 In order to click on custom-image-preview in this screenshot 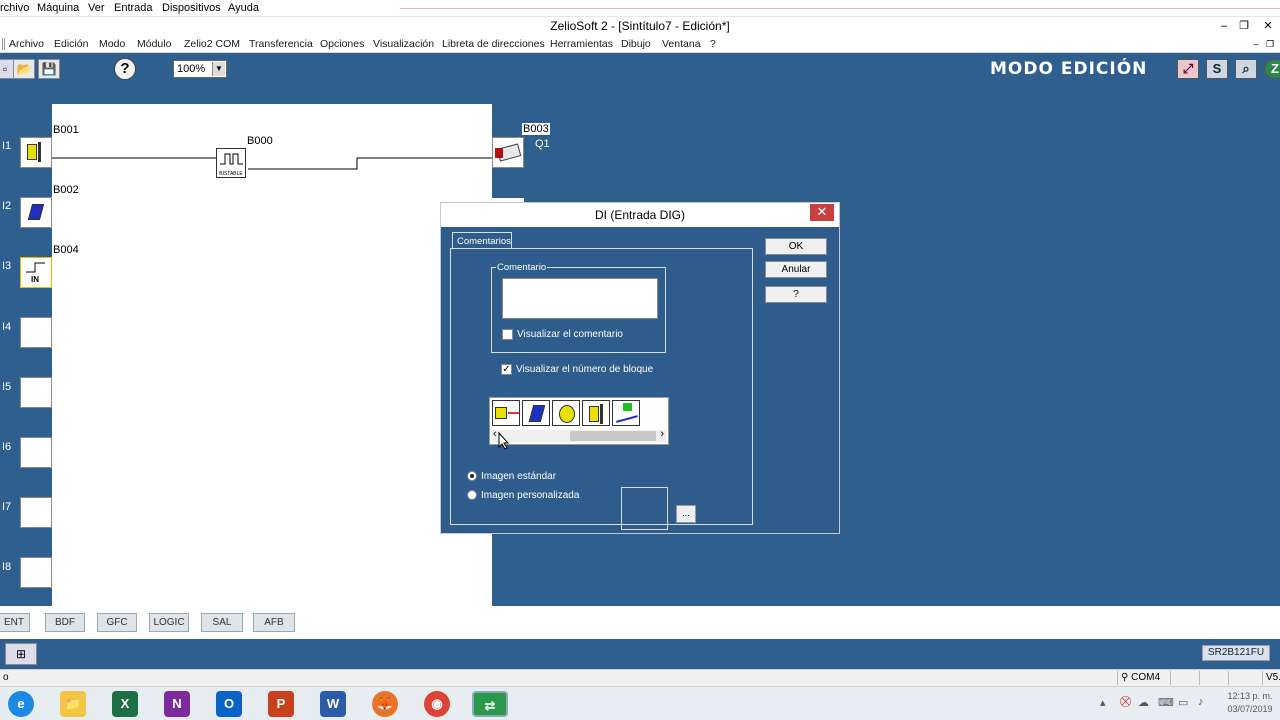, I will do `click(644, 508)`.